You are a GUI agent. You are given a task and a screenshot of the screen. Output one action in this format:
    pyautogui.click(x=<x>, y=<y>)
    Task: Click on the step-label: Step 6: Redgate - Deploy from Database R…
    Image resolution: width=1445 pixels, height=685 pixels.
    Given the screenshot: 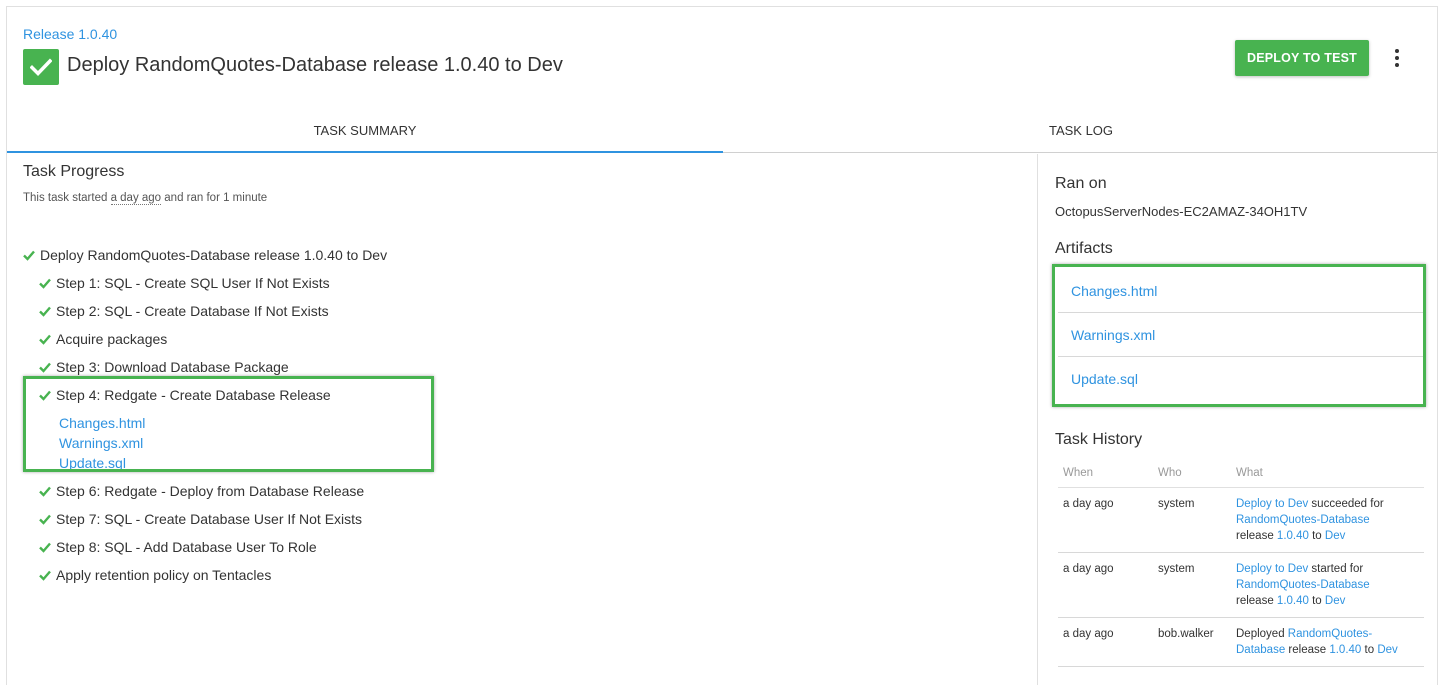 What is the action you would take?
    pyautogui.click(x=210, y=491)
    